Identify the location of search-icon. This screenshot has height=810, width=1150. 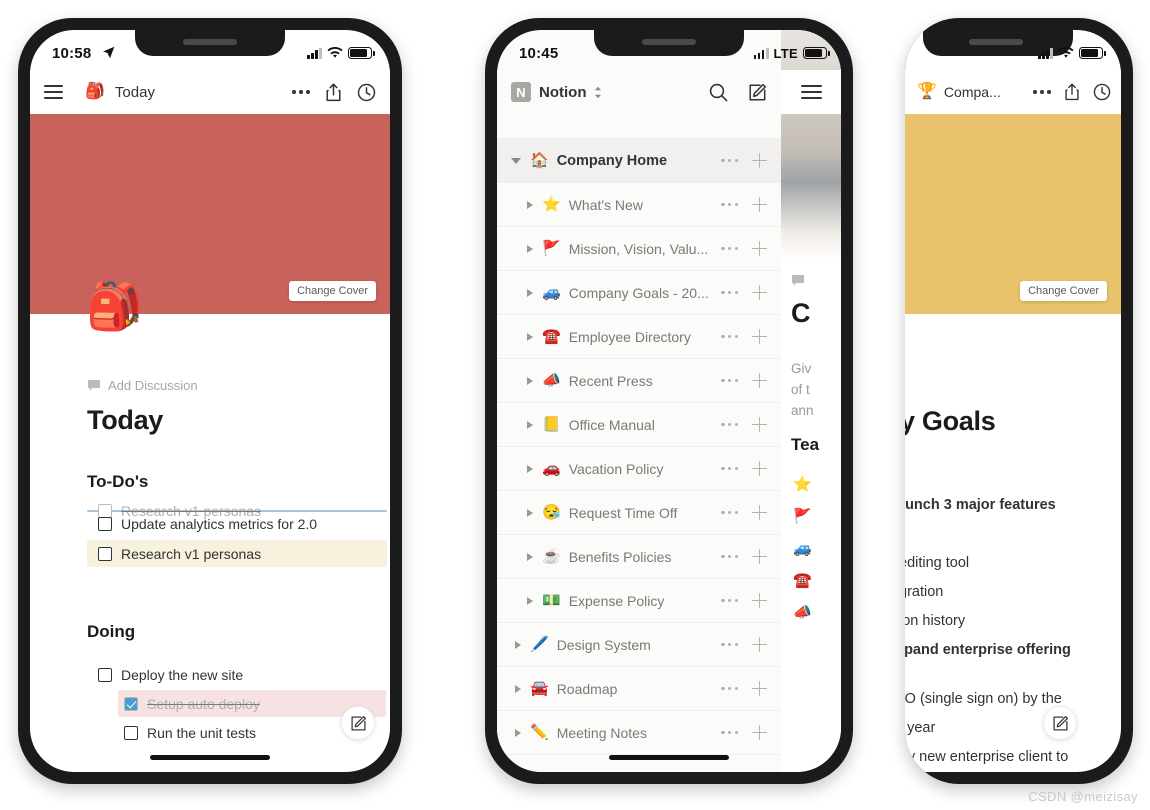
(718, 92).